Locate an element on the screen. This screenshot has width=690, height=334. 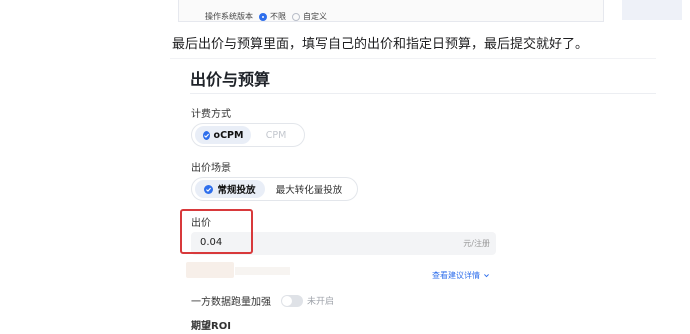
billing-option-cpm: CPM is located at coordinates (276, 135).